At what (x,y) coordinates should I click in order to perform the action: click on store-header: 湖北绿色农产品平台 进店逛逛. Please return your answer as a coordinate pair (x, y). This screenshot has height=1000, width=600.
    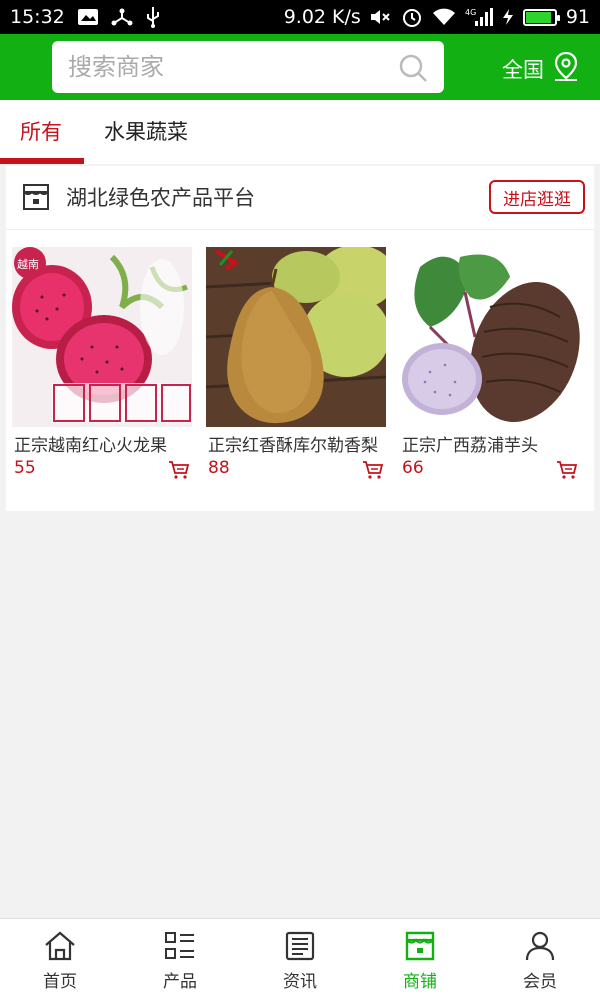
    Looking at the image, I should click on (300, 198).